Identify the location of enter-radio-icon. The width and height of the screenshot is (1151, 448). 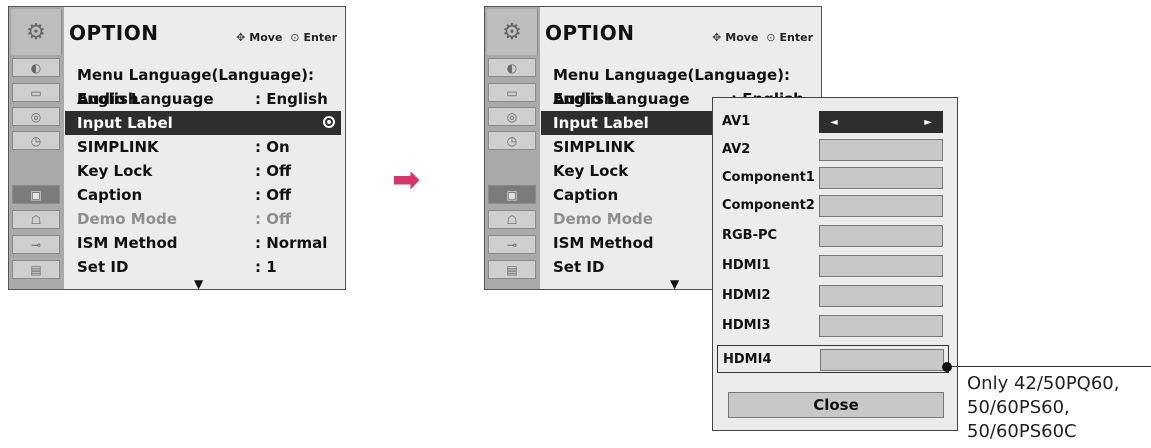
(329, 122).